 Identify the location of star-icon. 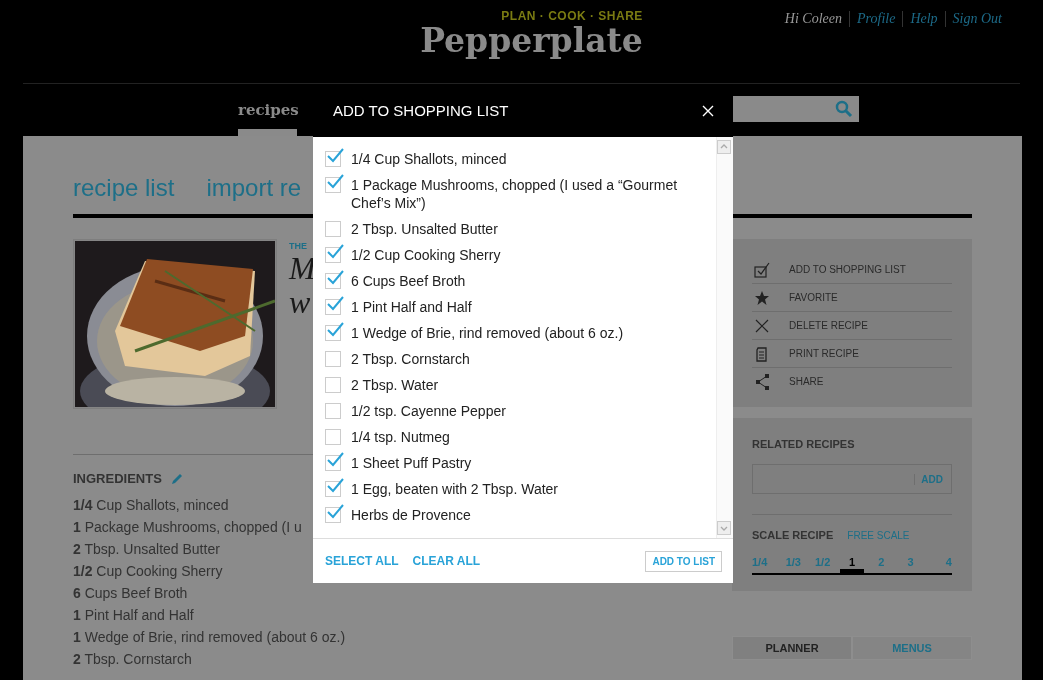
(762, 297).